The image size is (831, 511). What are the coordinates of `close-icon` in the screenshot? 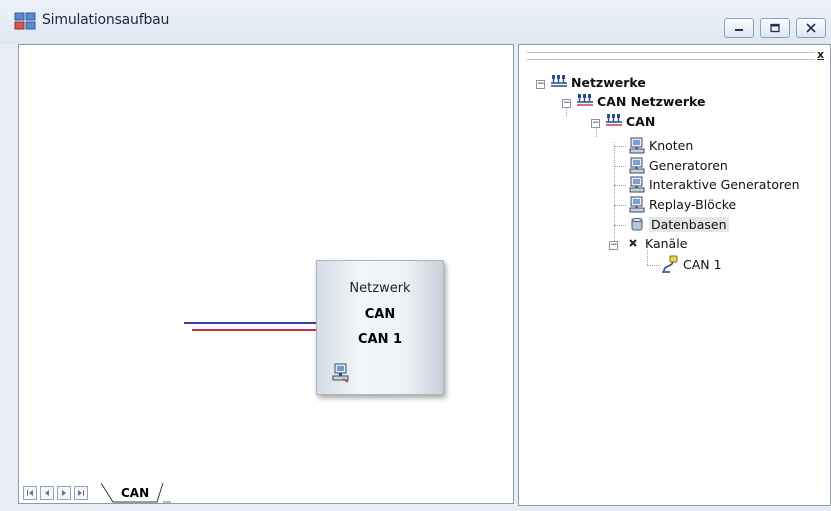 It's located at (811, 28).